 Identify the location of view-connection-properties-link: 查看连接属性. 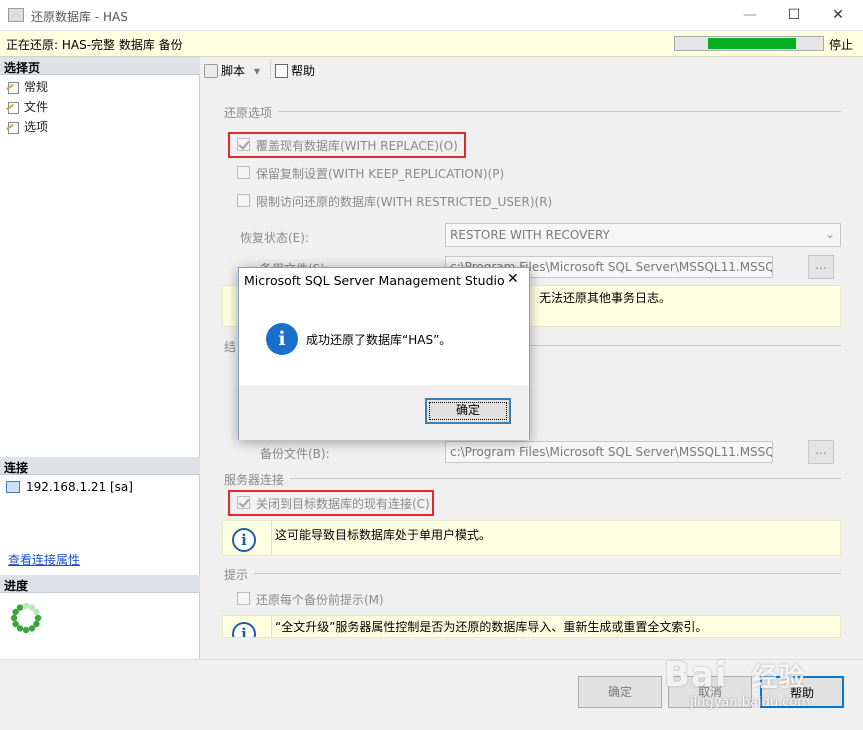
(44, 559).